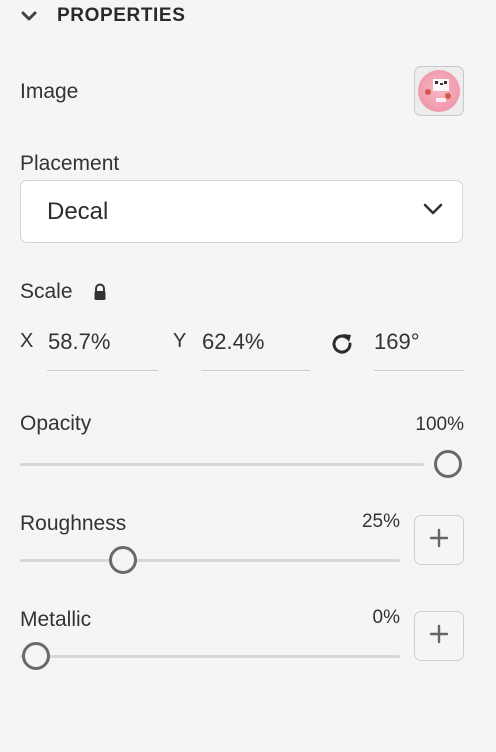  What do you see at coordinates (49, 91) in the screenshot?
I see `image-label: Image` at bounding box center [49, 91].